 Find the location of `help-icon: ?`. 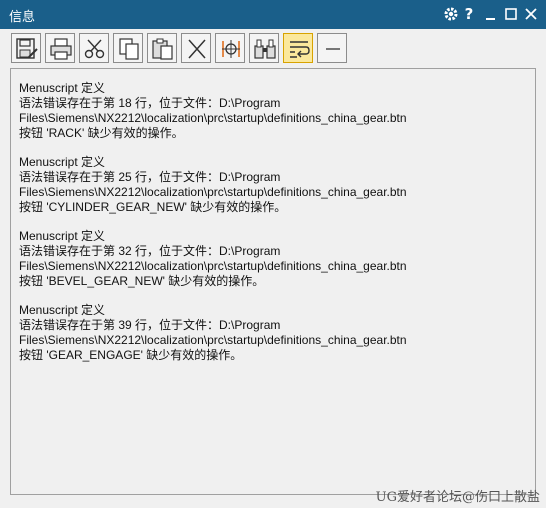

help-icon: ? is located at coordinates (469, 14).